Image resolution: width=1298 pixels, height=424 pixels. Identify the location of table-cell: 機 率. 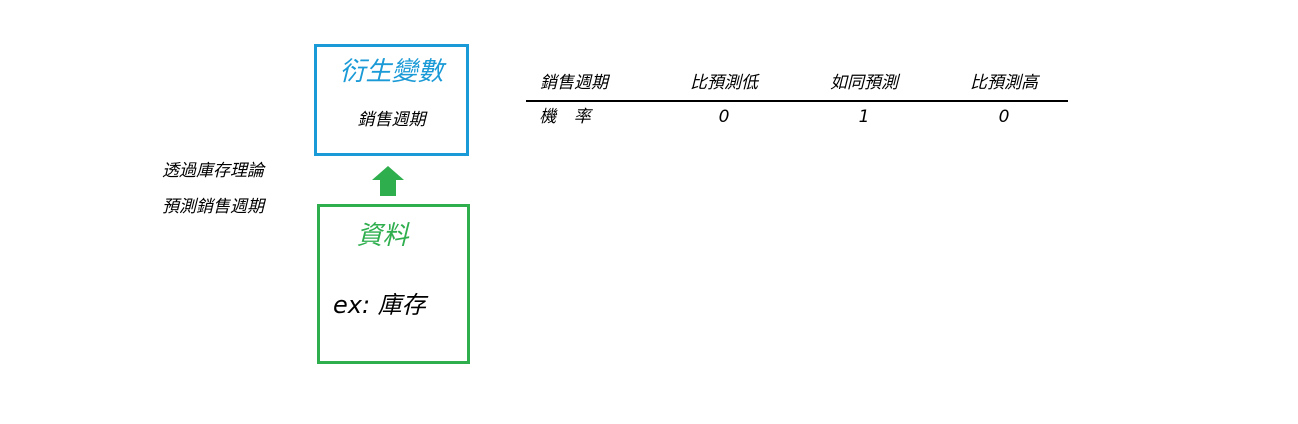
(568, 117).